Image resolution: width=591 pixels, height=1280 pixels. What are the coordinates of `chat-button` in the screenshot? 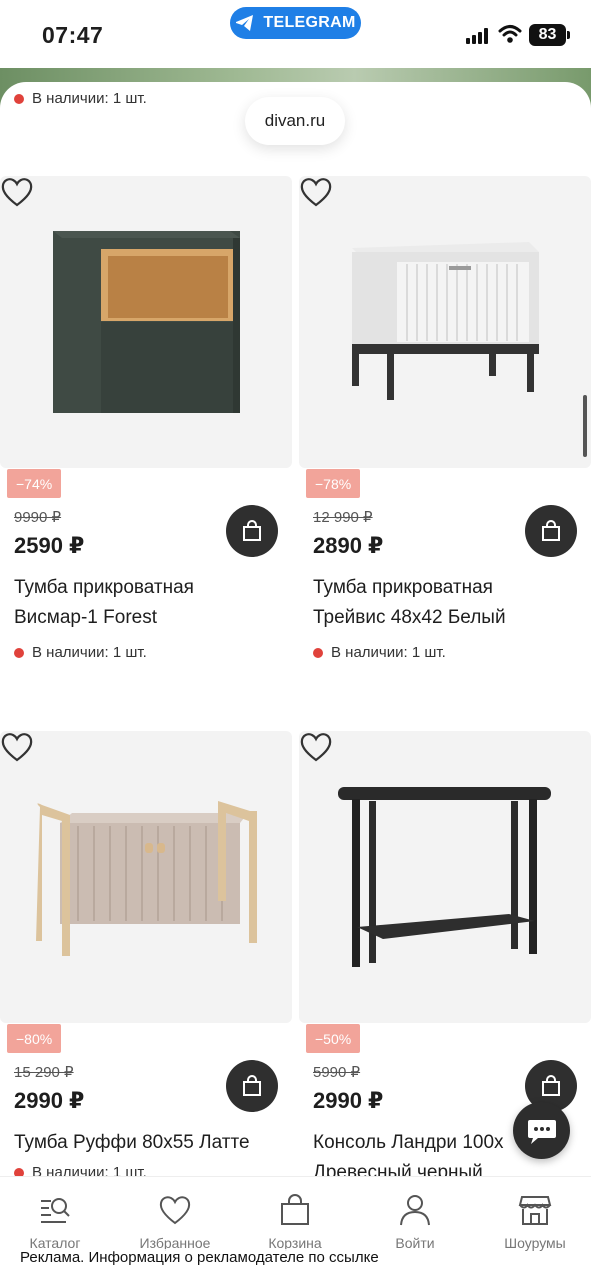 It's located at (541, 1130).